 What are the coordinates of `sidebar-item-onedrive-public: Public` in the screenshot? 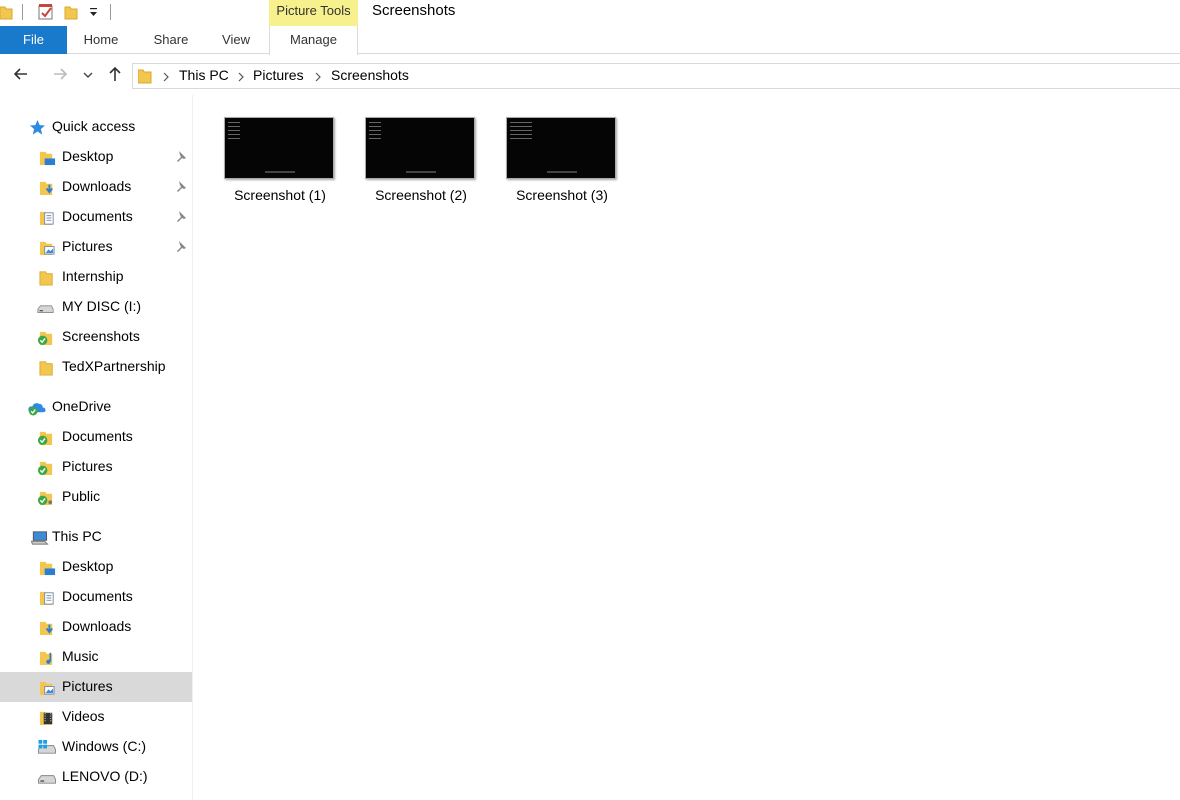 It's located at (96, 497).